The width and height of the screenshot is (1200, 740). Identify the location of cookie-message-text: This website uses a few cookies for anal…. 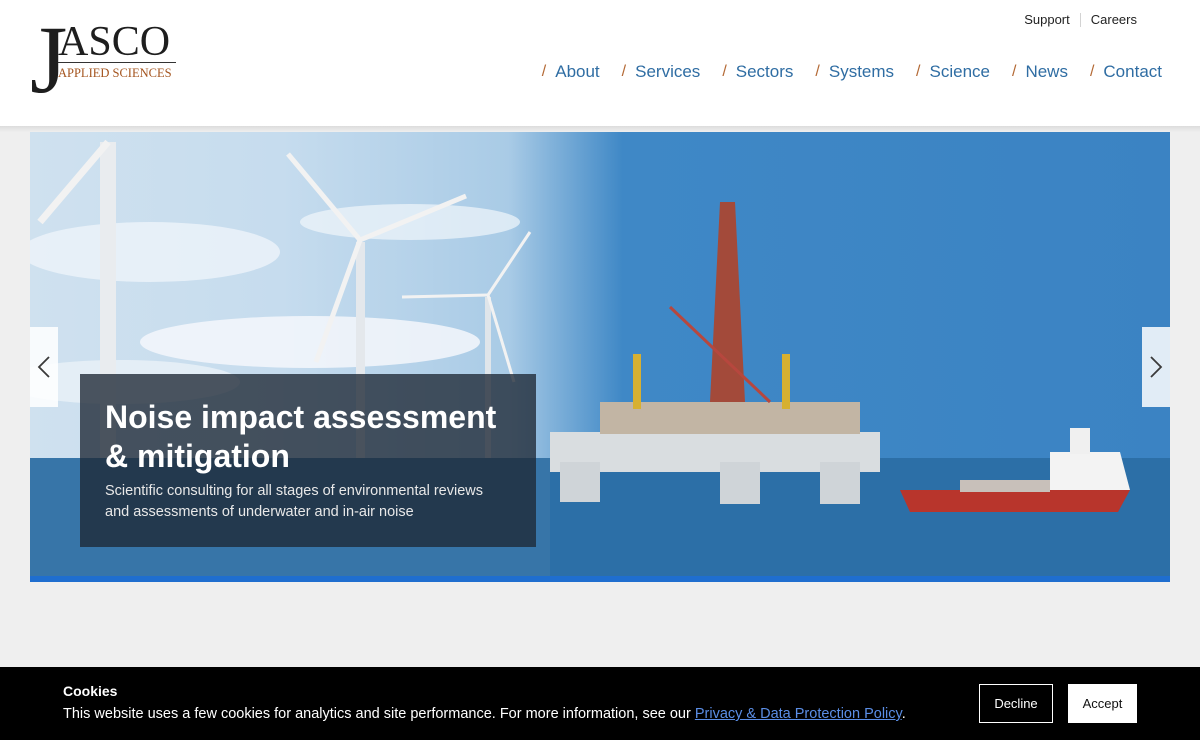
(379, 714).